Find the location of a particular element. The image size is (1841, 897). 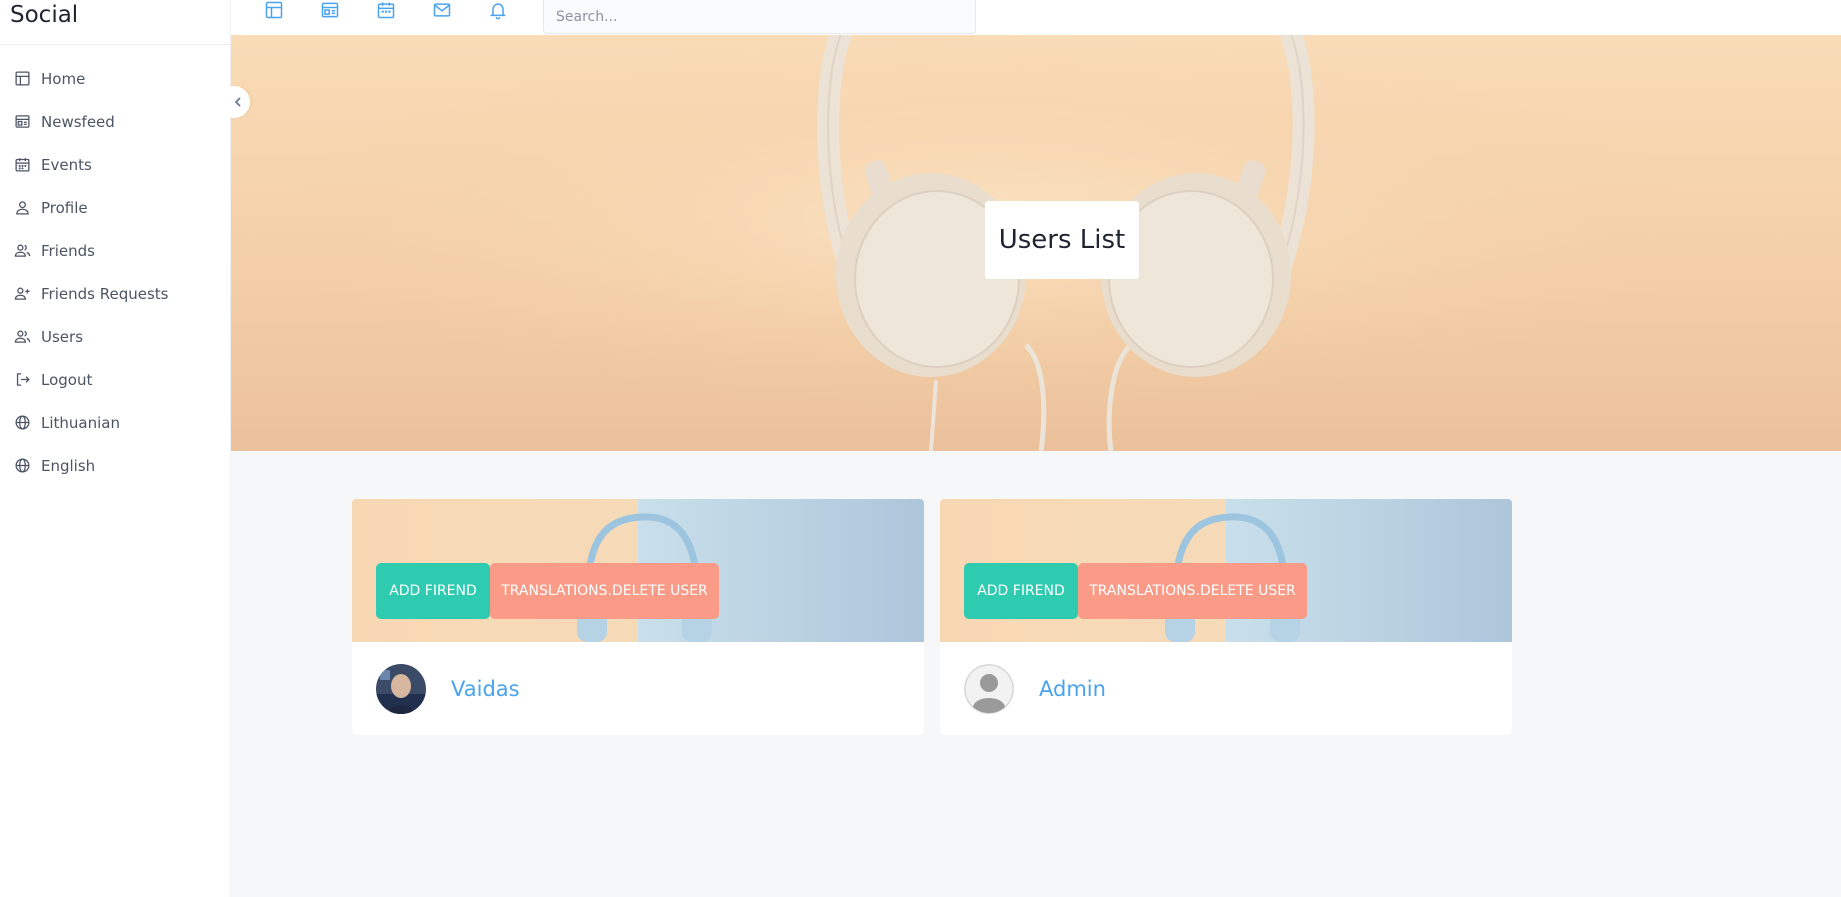

sidebar-item-profile: Profile is located at coordinates (115, 207).